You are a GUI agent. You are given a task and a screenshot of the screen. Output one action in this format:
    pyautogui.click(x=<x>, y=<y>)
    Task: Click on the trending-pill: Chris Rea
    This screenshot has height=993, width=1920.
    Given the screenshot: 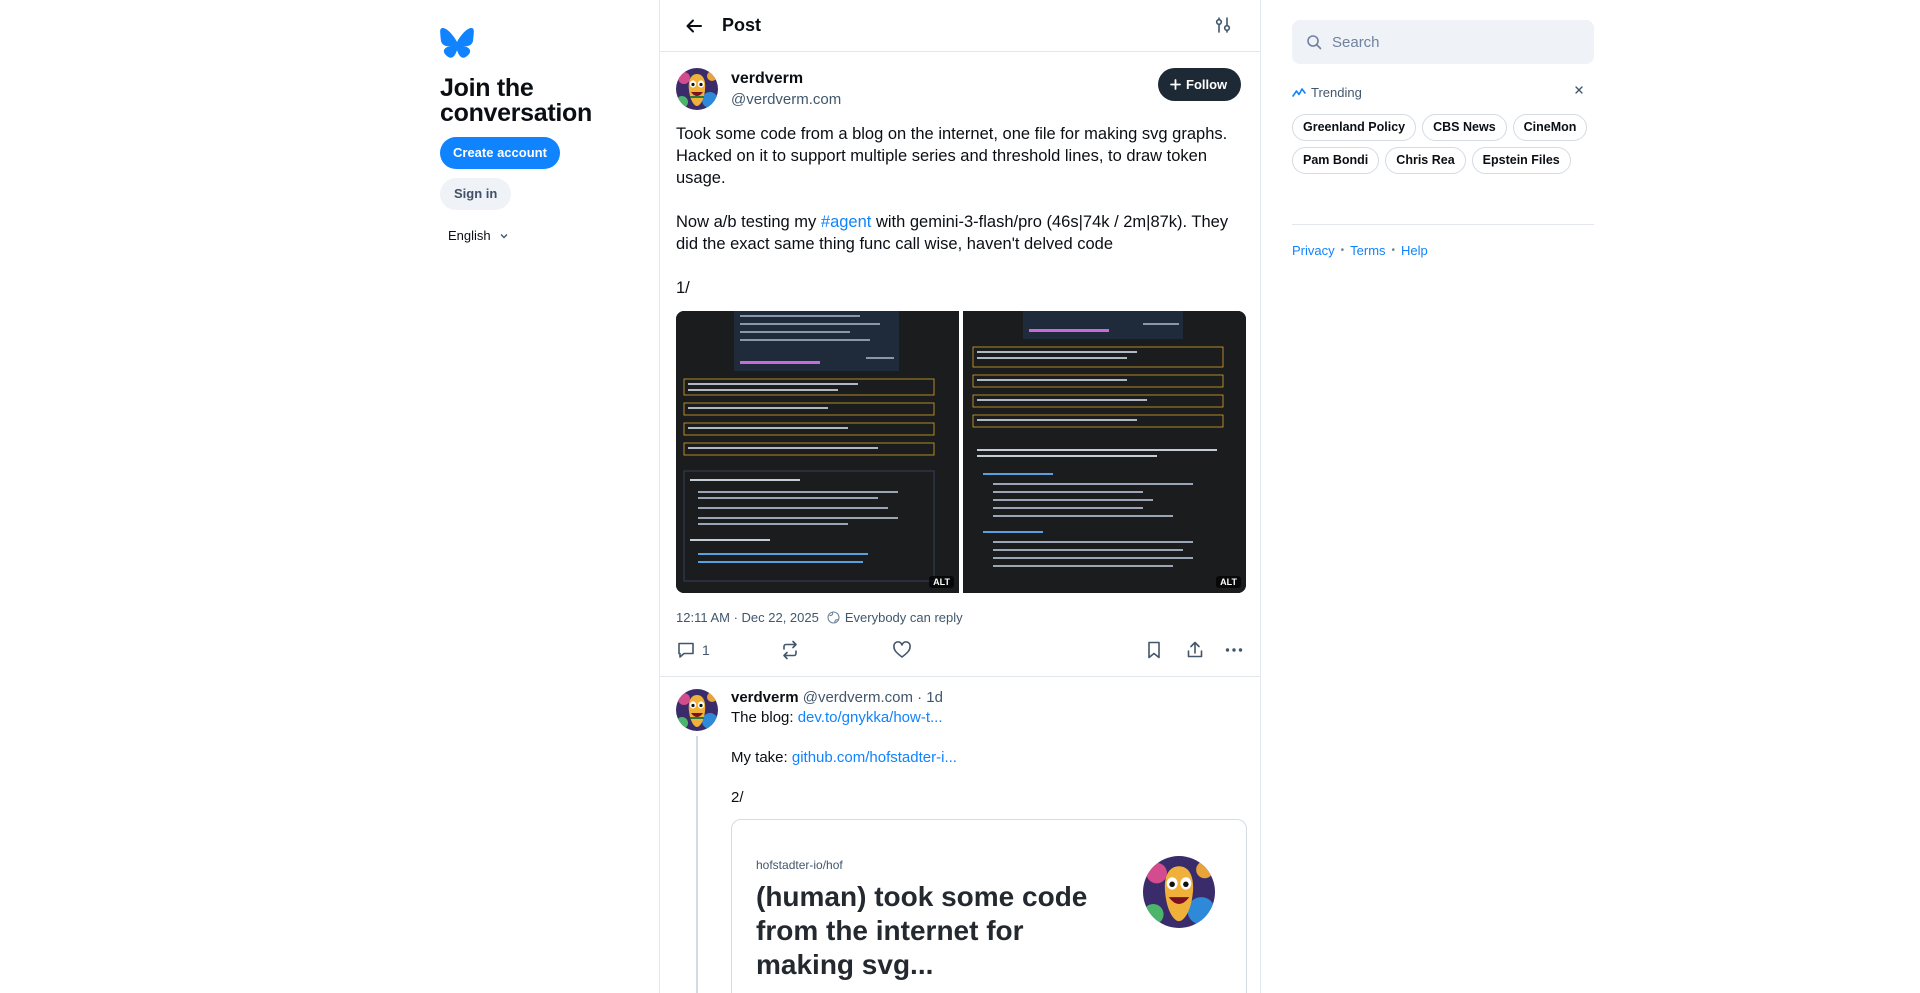 What is the action you would take?
    pyautogui.click(x=1425, y=160)
    